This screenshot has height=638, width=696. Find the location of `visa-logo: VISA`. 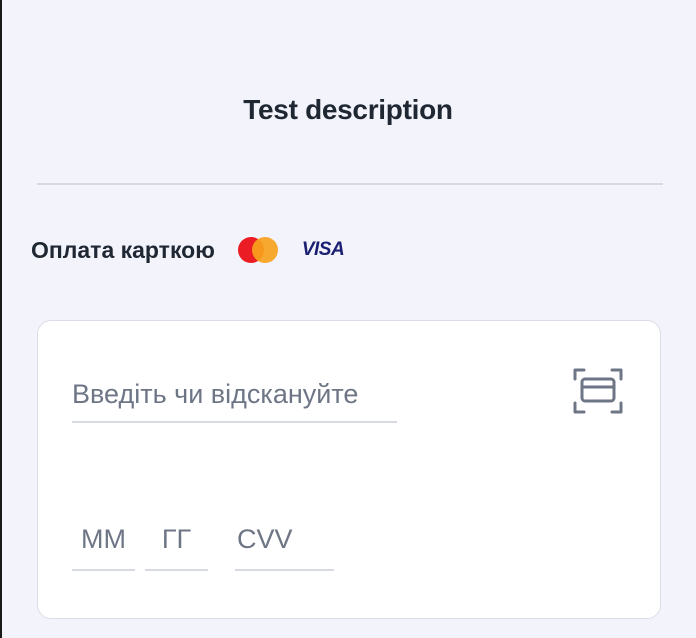

visa-logo: VISA is located at coordinates (323, 249).